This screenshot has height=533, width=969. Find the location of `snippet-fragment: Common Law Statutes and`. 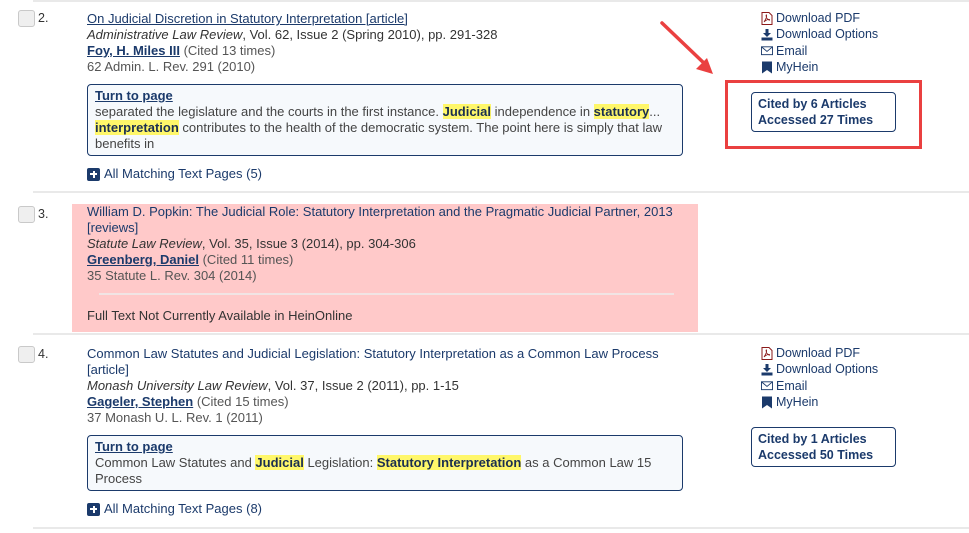

snippet-fragment: Common Law Statutes and is located at coordinates (175, 462).